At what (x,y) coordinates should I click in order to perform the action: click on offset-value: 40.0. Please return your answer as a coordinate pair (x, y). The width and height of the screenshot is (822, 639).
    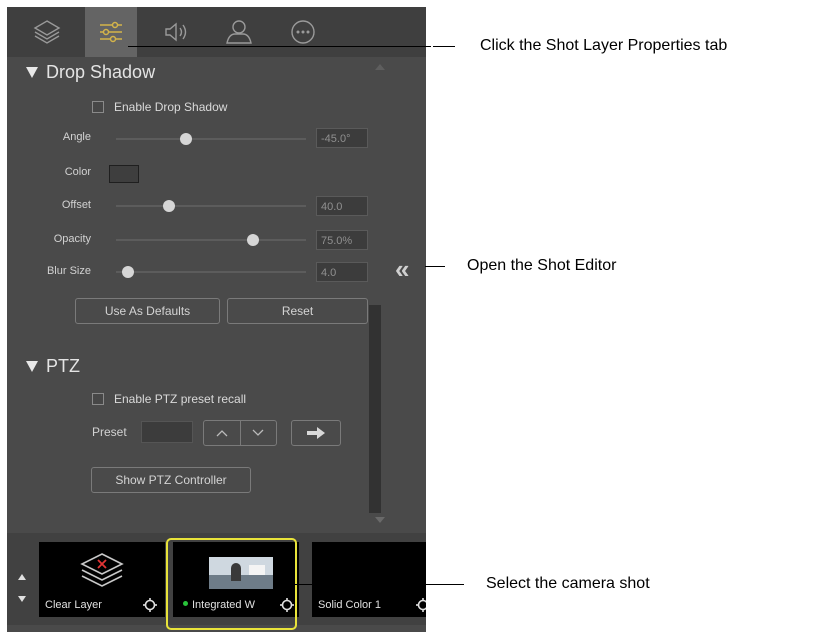
    Looking at the image, I should click on (342, 206).